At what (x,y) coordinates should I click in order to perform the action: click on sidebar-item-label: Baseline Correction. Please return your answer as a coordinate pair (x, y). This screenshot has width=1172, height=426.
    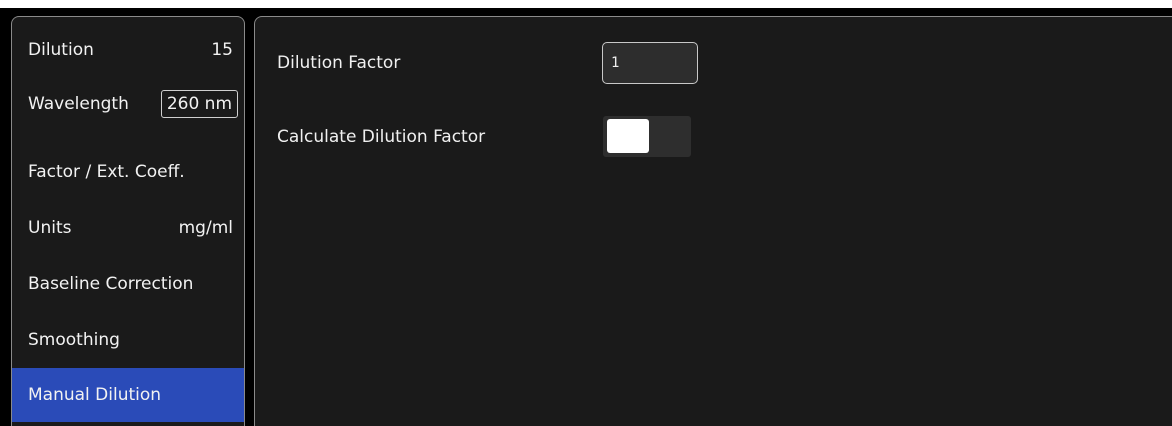
    Looking at the image, I should click on (111, 284).